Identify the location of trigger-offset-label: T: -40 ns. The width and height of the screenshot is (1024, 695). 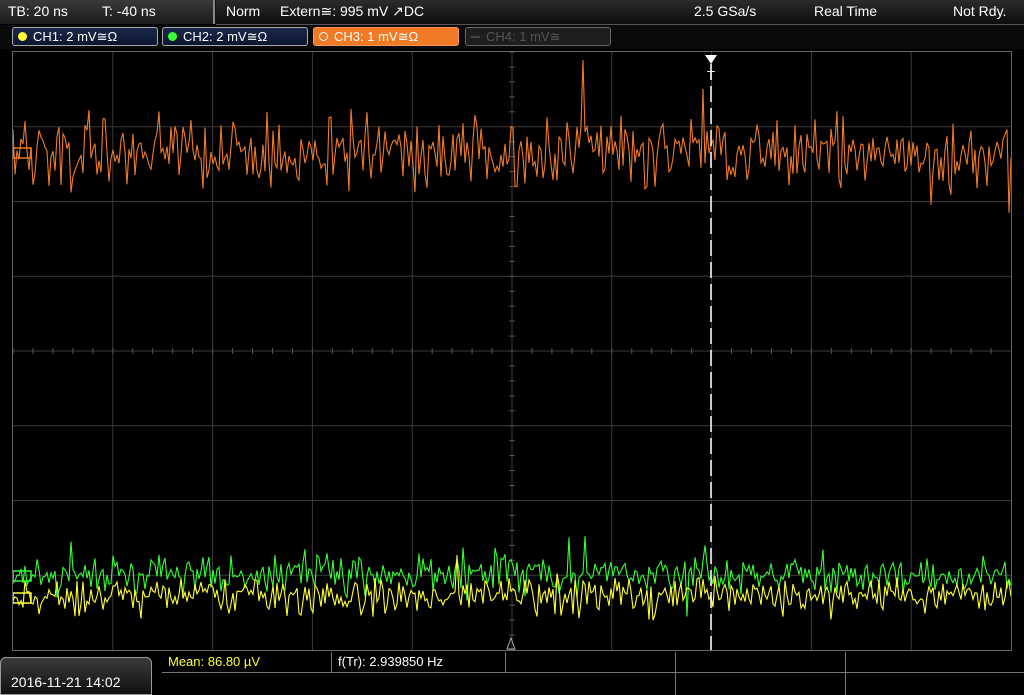
(129, 11).